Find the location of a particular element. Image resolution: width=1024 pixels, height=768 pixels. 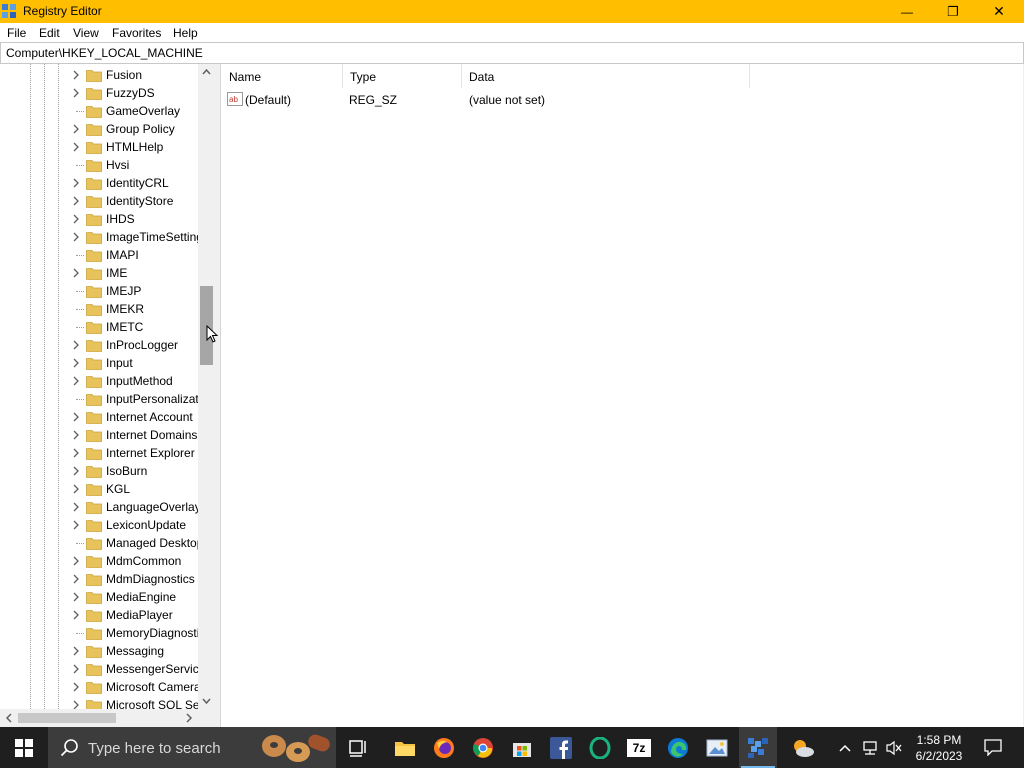

scroll-right-icon is located at coordinates (188, 718).